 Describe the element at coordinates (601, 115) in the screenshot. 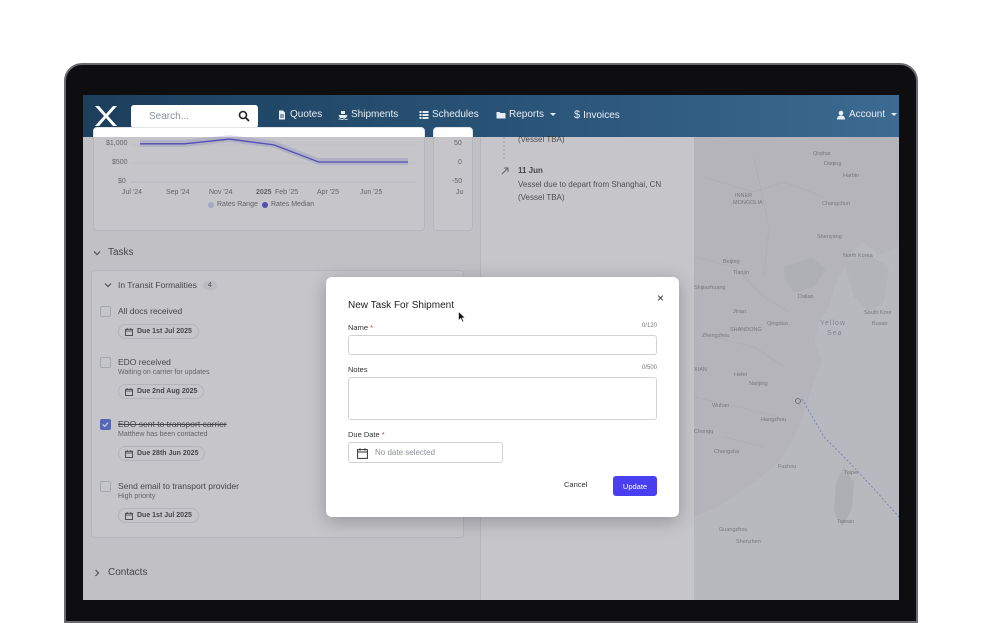

I see `nav-invoices-label: Invoices` at that location.